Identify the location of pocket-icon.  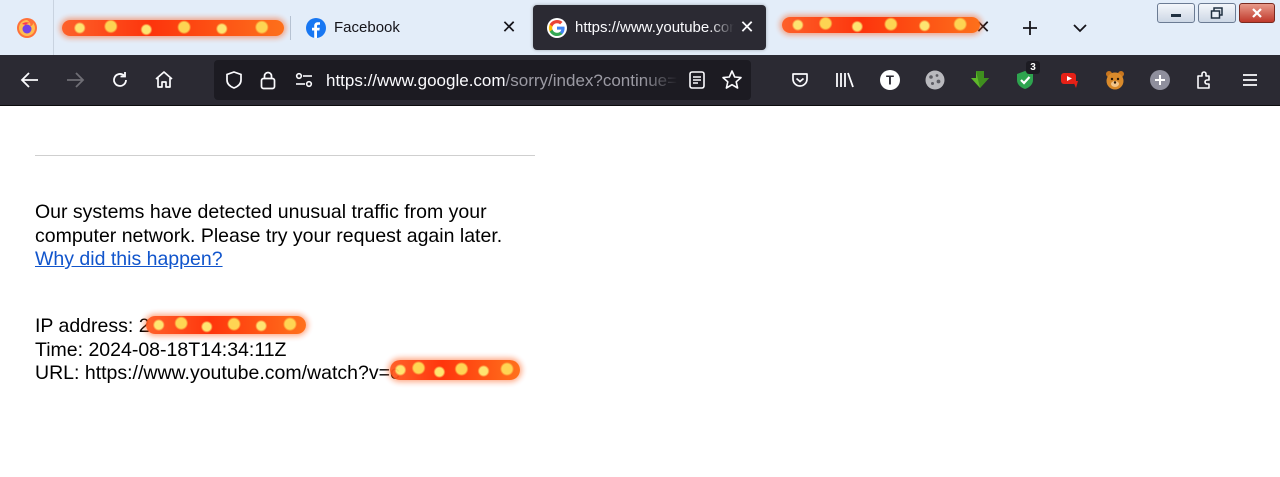
(800, 80).